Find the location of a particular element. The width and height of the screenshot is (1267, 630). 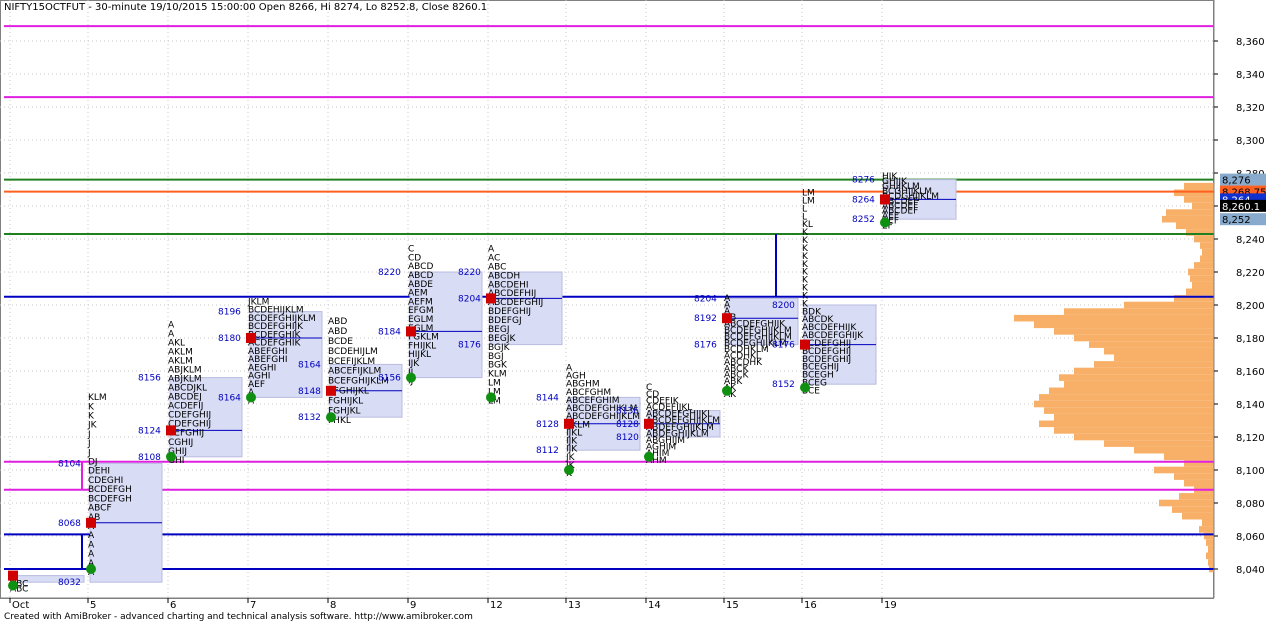

profile-price-label: 8068 is located at coordinates (69, 524).